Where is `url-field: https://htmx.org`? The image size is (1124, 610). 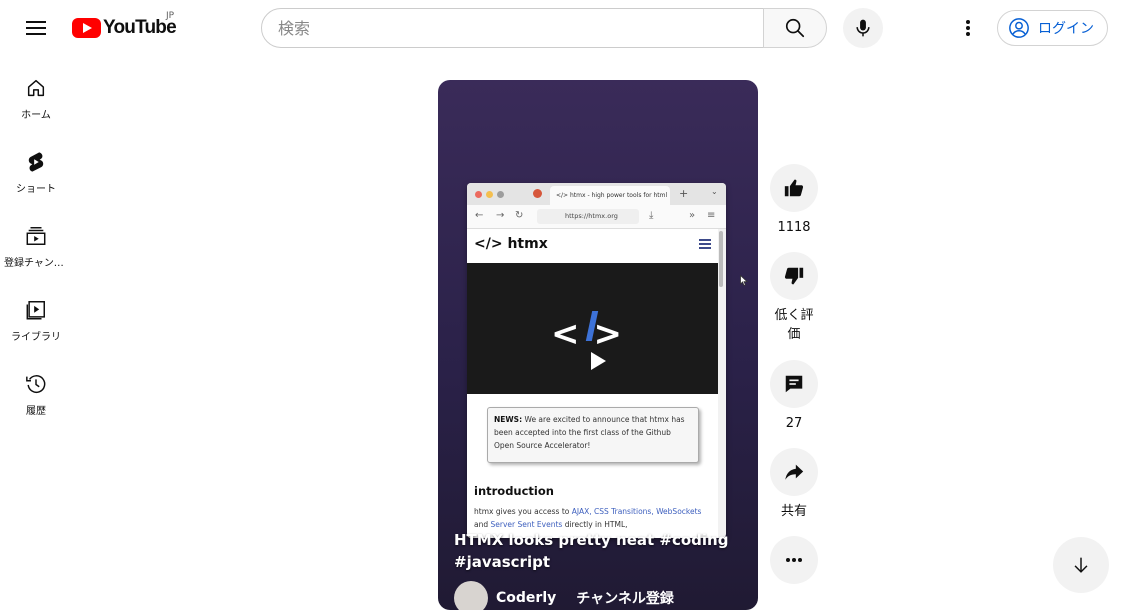 url-field: https://htmx.org is located at coordinates (588, 216).